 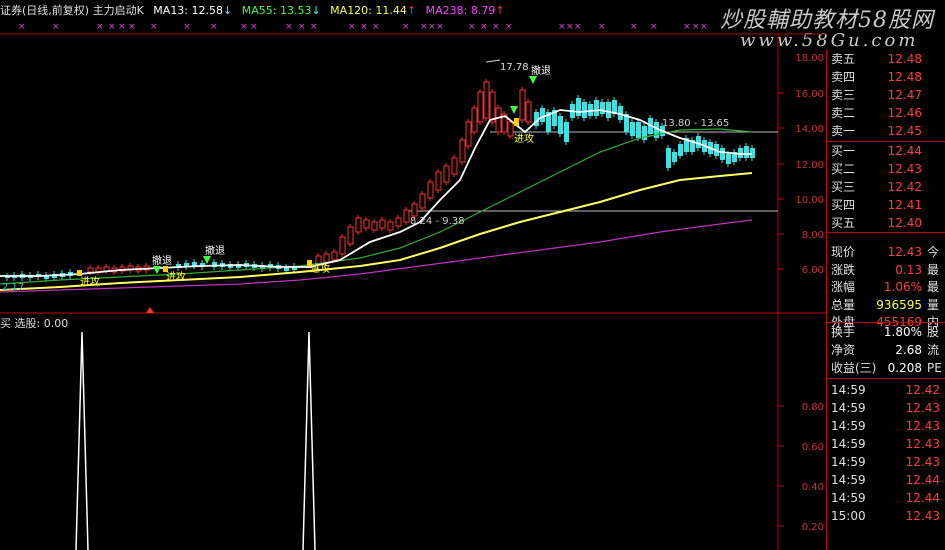 I want to click on ma13-label: MA13: 12.58↓, so click(x=193, y=10).